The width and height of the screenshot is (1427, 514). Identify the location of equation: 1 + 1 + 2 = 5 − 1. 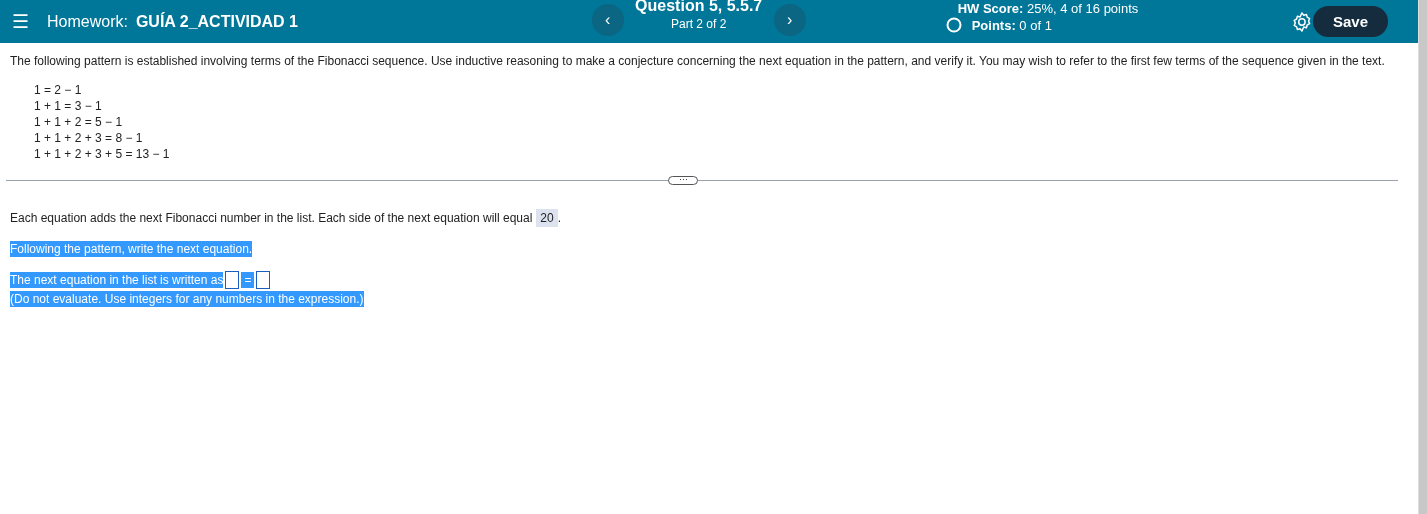
(79, 122).